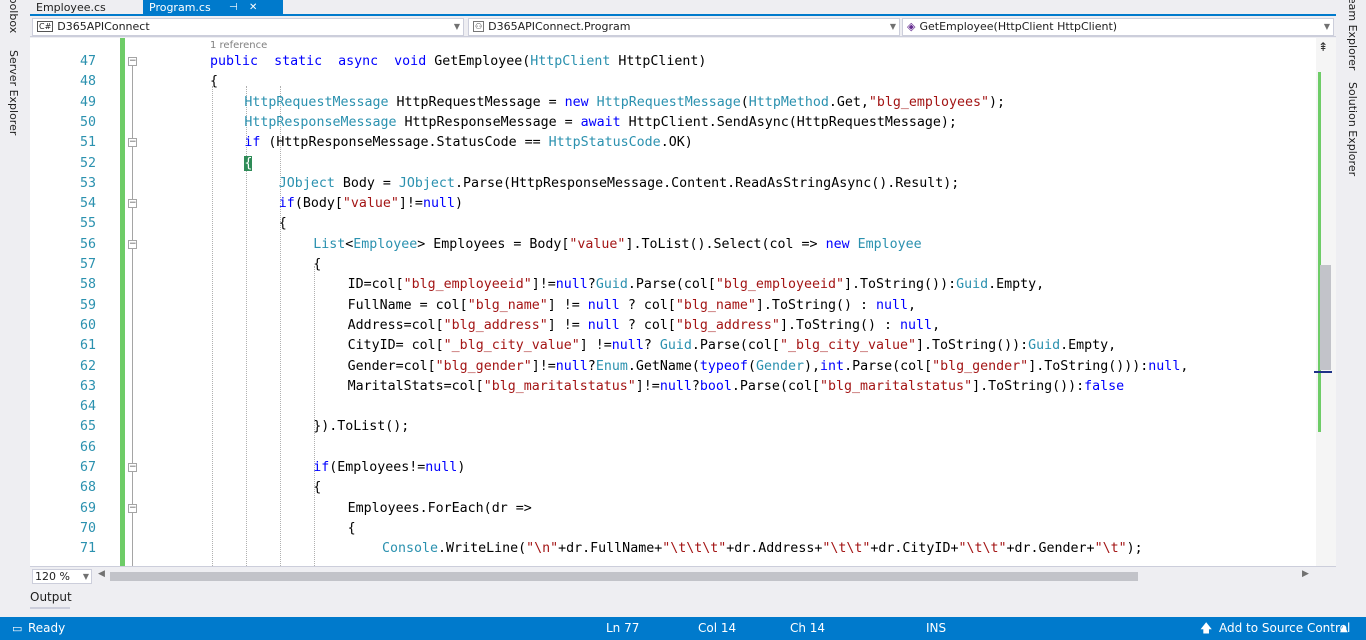 The image size is (1366, 640). Describe the element at coordinates (611, 366) in the screenshot. I see `code-token: Enum` at that location.